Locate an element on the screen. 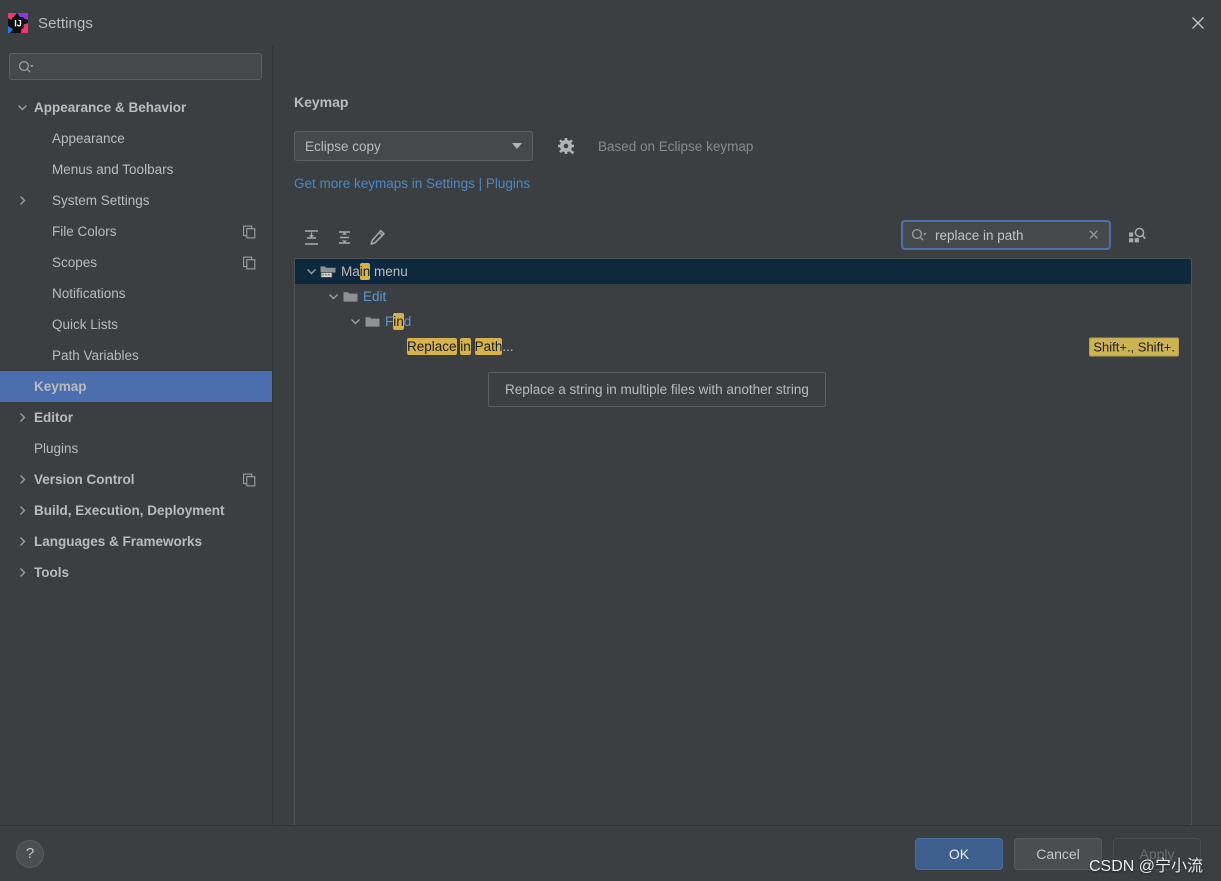 This screenshot has height=881, width=1221. keymap-find-area: replace in path ✕ is located at coordinates (1024, 235).